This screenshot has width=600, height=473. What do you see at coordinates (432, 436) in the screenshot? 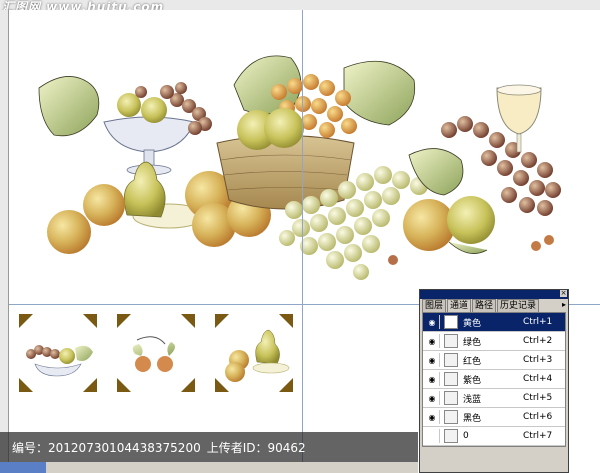
I see `visibility-eye-icon` at bounding box center [432, 436].